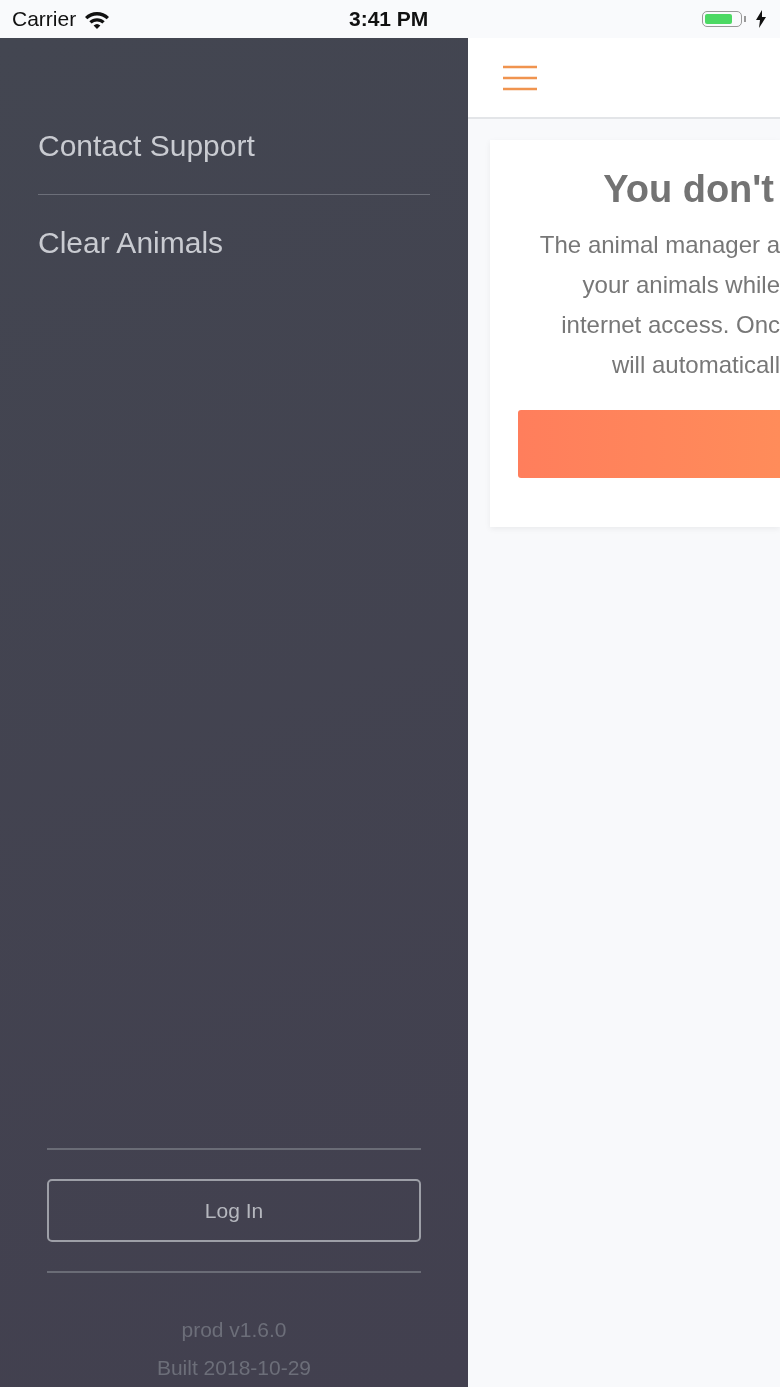 The width and height of the screenshot is (780, 1387). I want to click on menu-item: Clear Animals, so click(234, 243).